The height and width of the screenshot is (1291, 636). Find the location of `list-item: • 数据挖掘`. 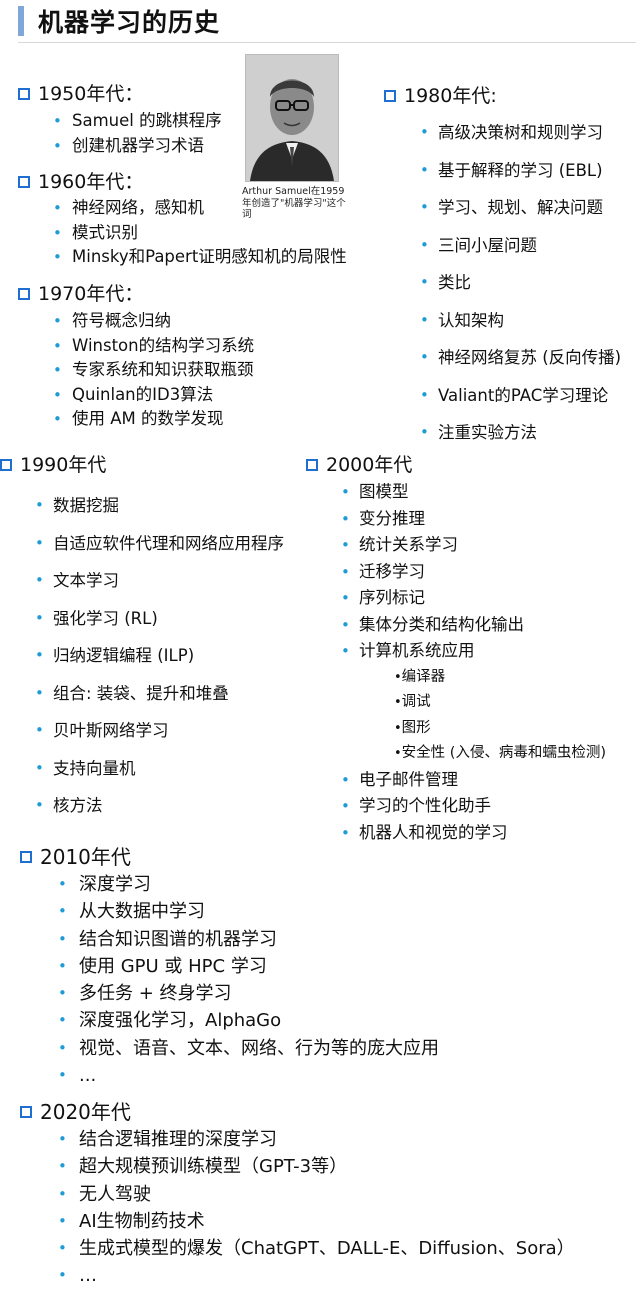

list-item: • 数据挖掘 is located at coordinates (142, 506).